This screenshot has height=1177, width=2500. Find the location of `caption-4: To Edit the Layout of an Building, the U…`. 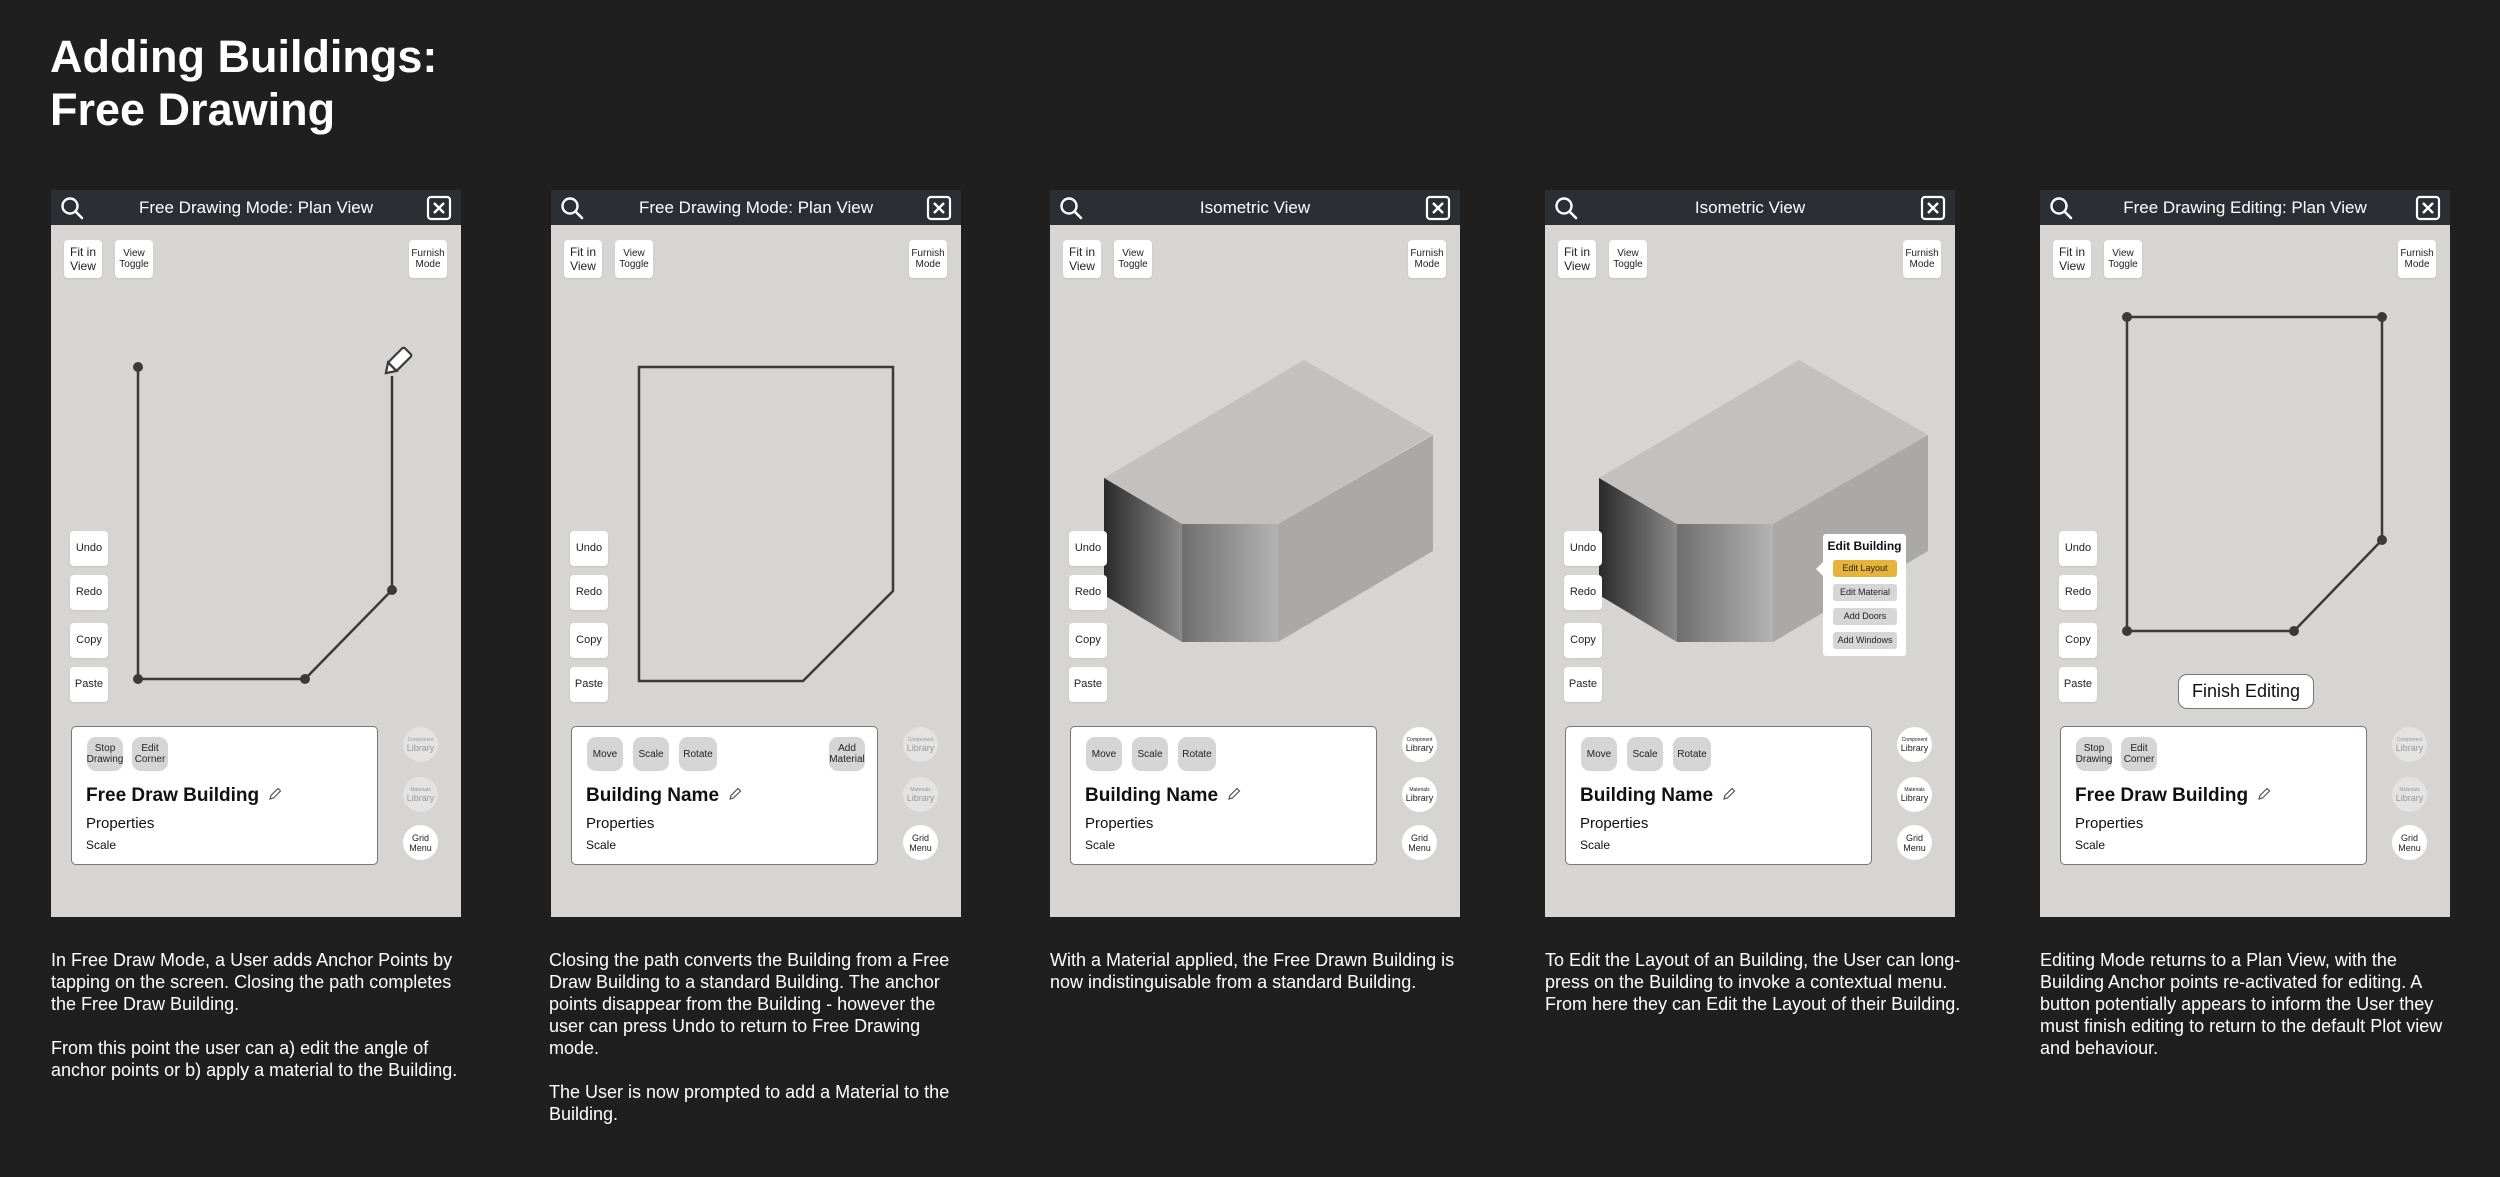

caption-4: To Edit the Layout of an Building, the U… is located at coordinates (1755, 993).